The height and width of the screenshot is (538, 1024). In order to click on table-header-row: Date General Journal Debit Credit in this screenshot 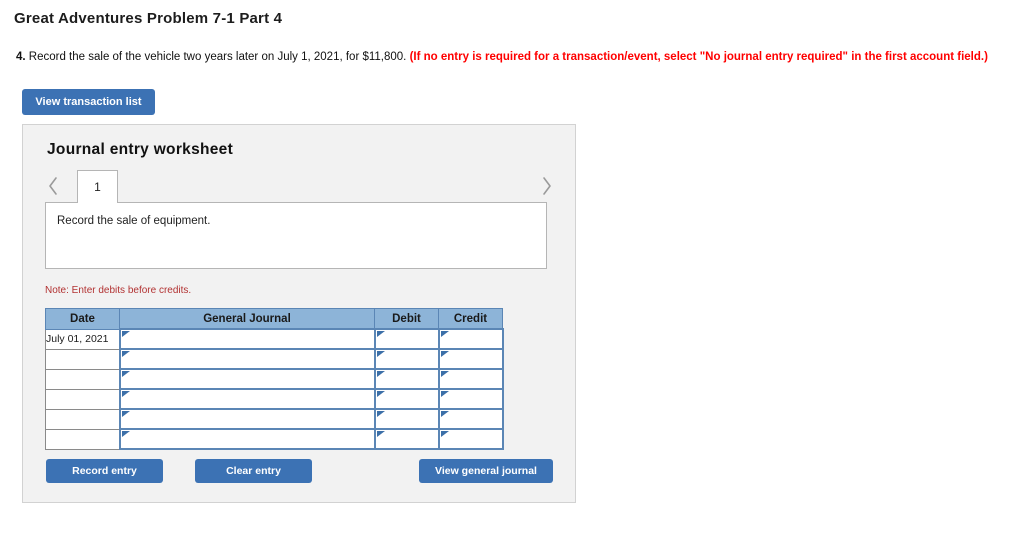, I will do `click(274, 319)`.